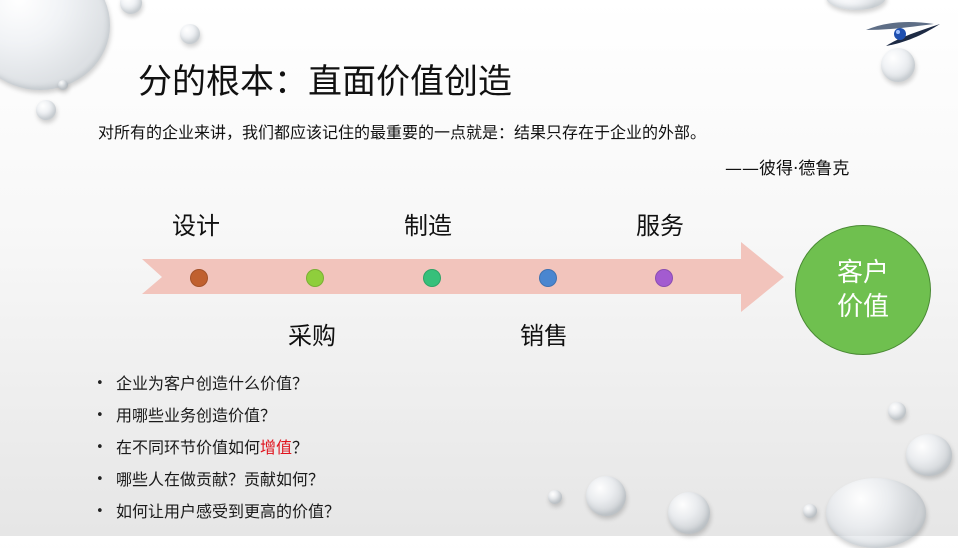 This screenshot has width=958, height=548. I want to click on question-text: 在不同环节价值如何, so click(188, 447).